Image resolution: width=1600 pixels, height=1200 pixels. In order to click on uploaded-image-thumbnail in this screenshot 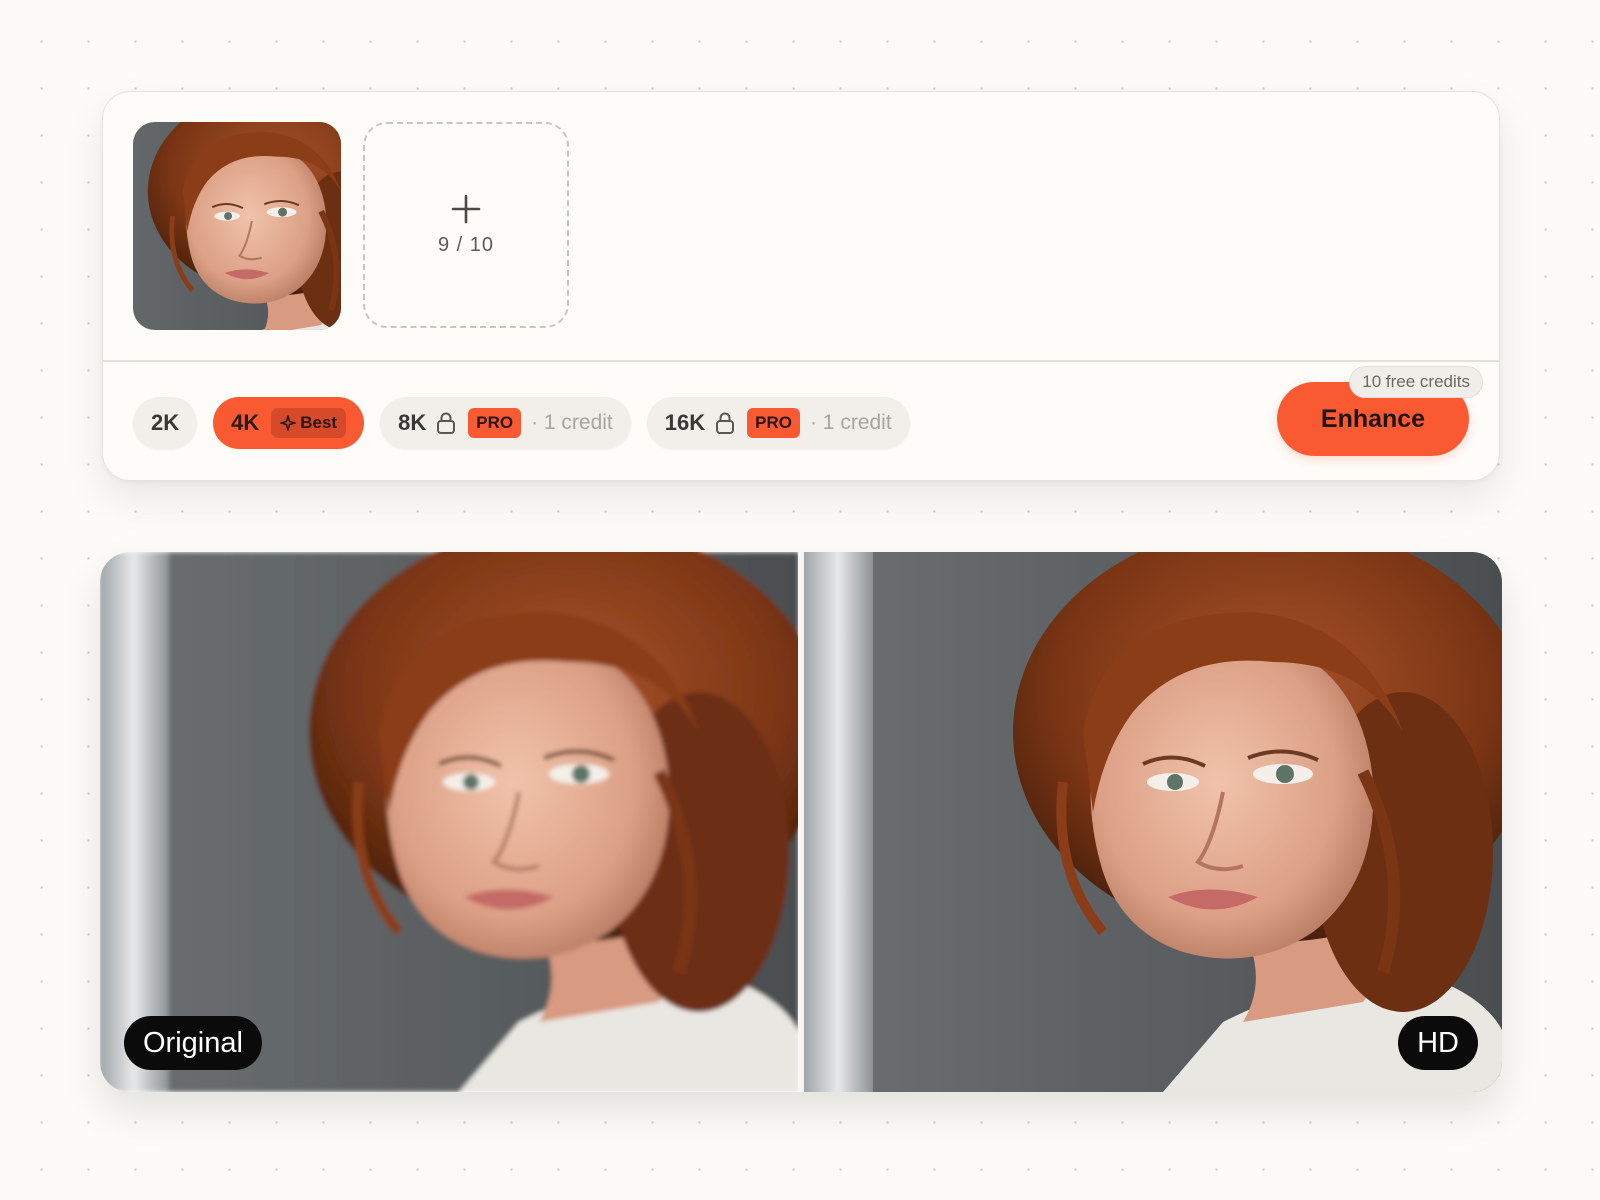, I will do `click(237, 226)`.